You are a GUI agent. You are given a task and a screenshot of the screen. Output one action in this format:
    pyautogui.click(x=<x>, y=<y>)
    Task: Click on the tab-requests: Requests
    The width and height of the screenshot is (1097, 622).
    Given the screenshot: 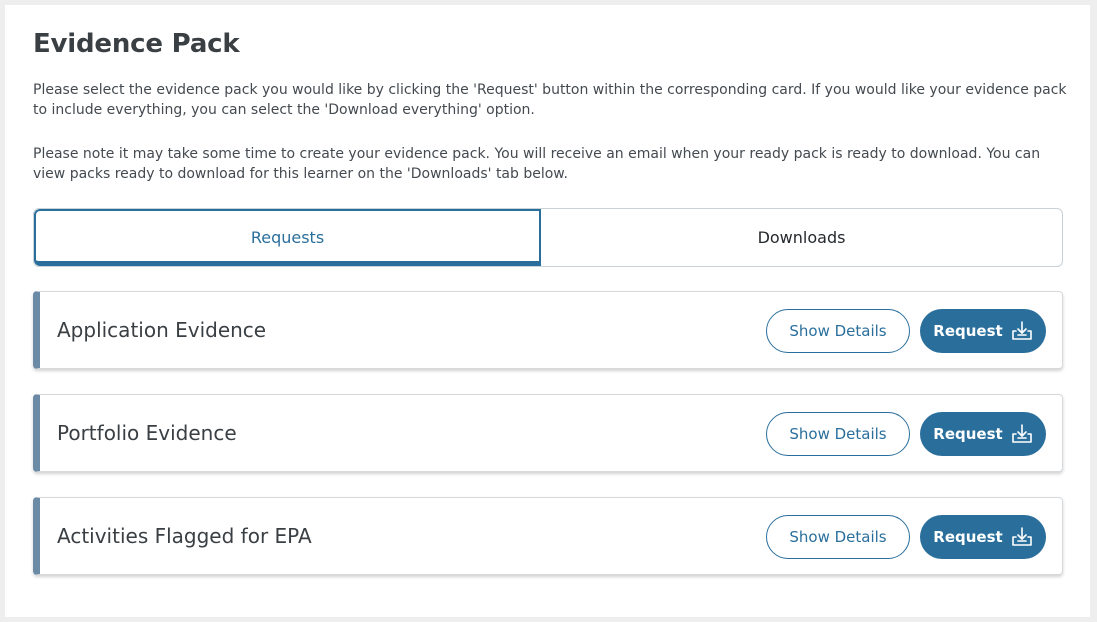 What is the action you would take?
    pyautogui.click(x=287, y=237)
    